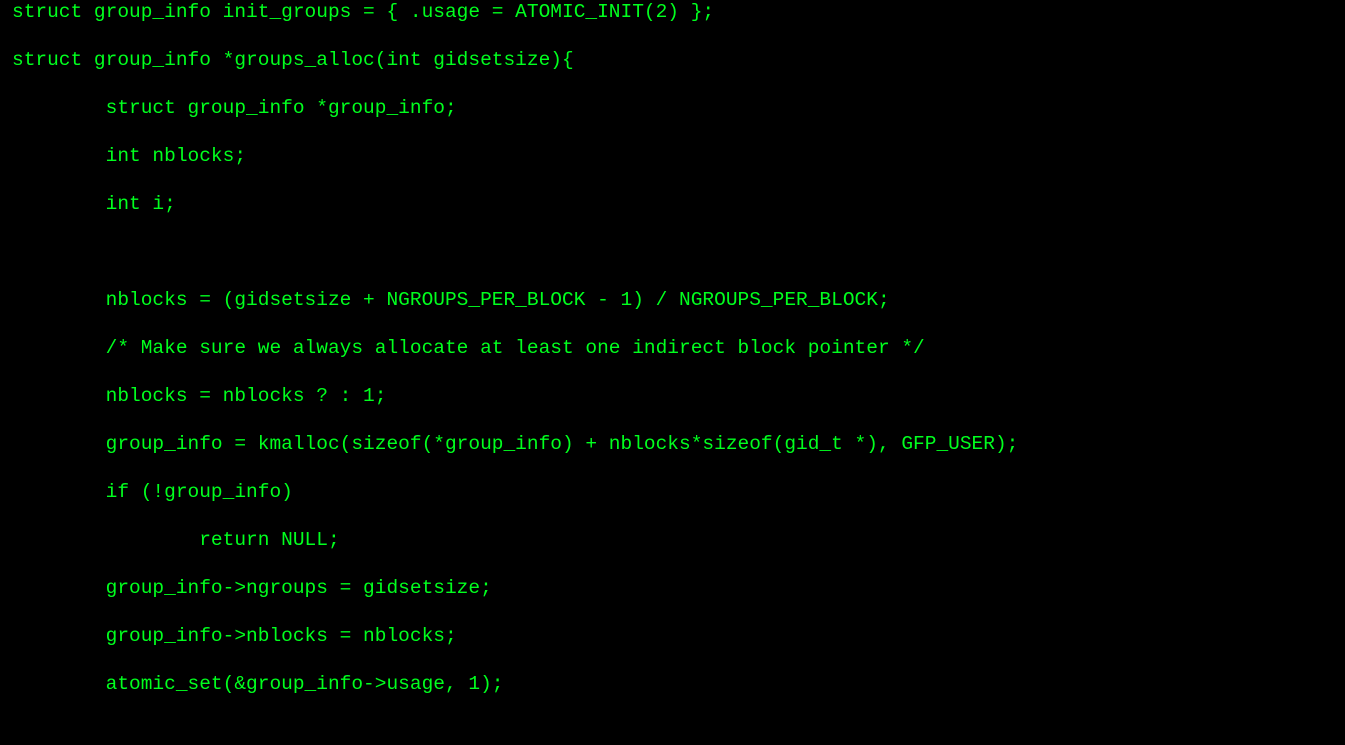 The height and width of the screenshot is (745, 1345). Describe the element at coordinates (252, 588) in the screenshot. I see `code-line: group_info->ngroups = gidsetsize;` at that location.